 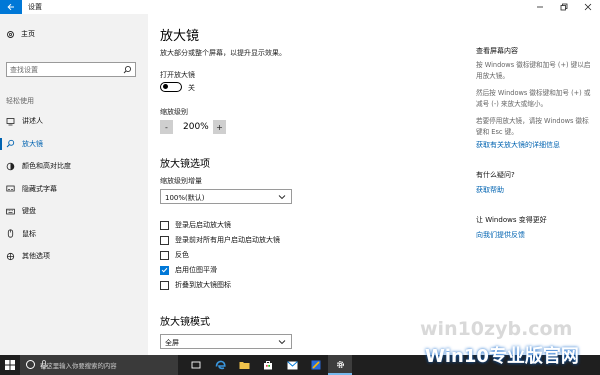 I want to click on gear-icon, so click(x=340, y=364).